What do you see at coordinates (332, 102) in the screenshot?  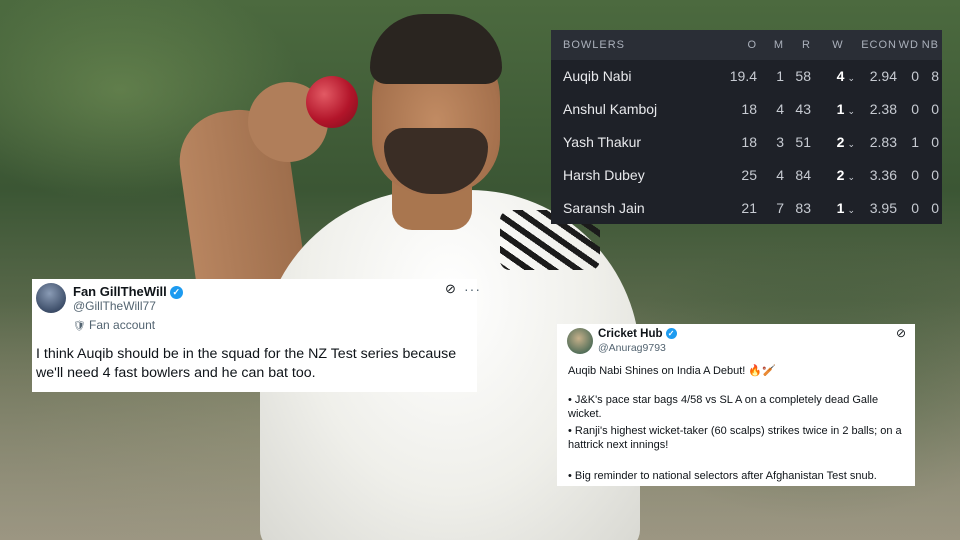 I see `cricket-ball` at bounding box center [332, 102].